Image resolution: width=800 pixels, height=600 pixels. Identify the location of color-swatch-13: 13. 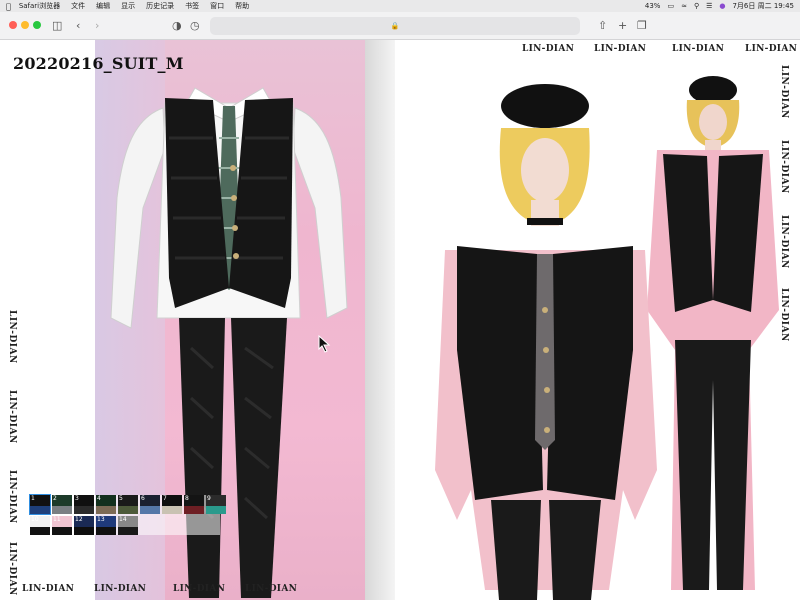
(106, 525).